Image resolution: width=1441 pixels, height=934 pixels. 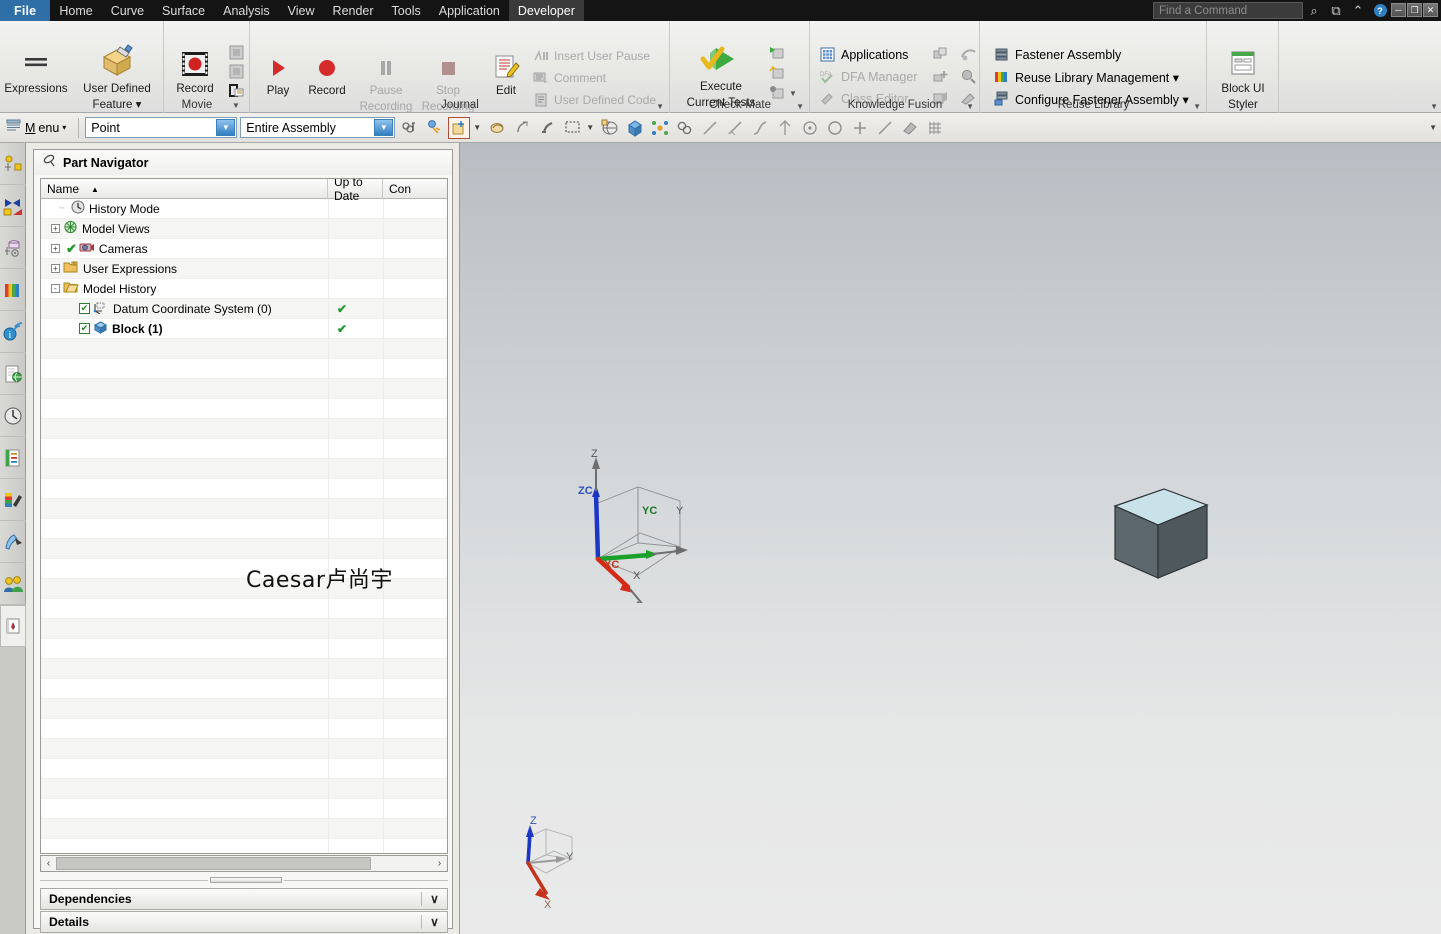 I want to click on selection-filter-combo: Point ▼, so click(x=161, y=127).